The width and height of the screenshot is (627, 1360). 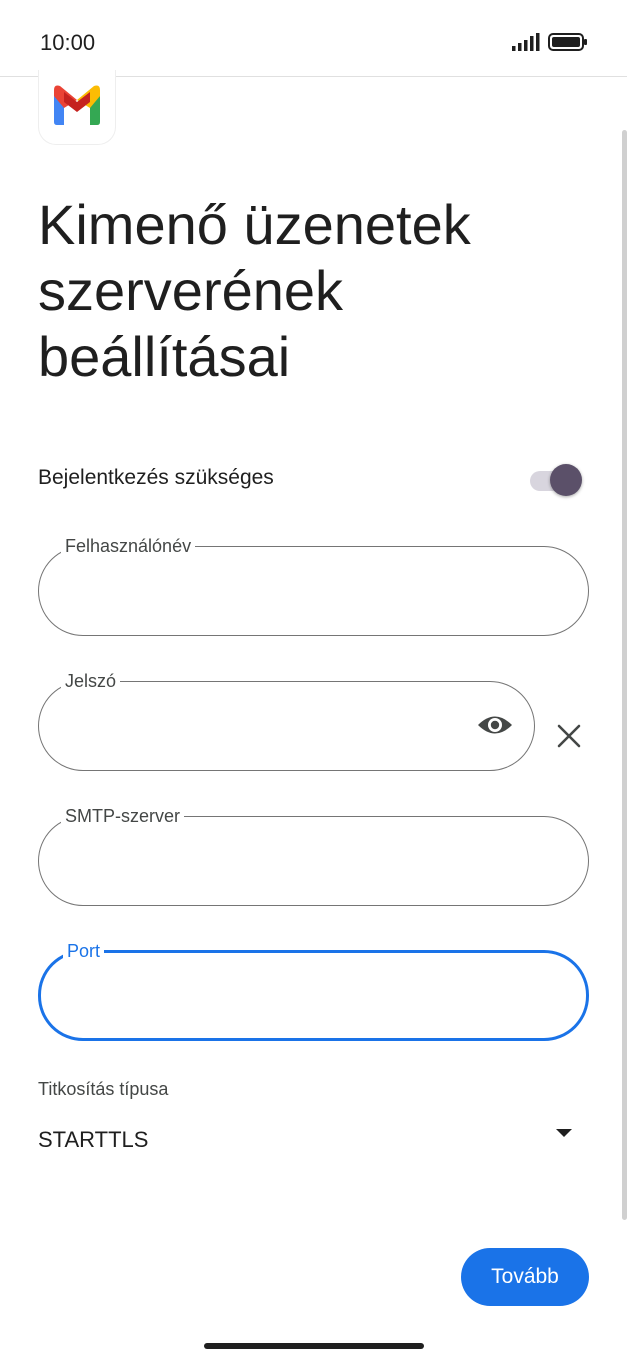 What do you see at coordinates (313, 991) in the screenshot?
I see `port-field: Port` at bounding box center [313, 991].